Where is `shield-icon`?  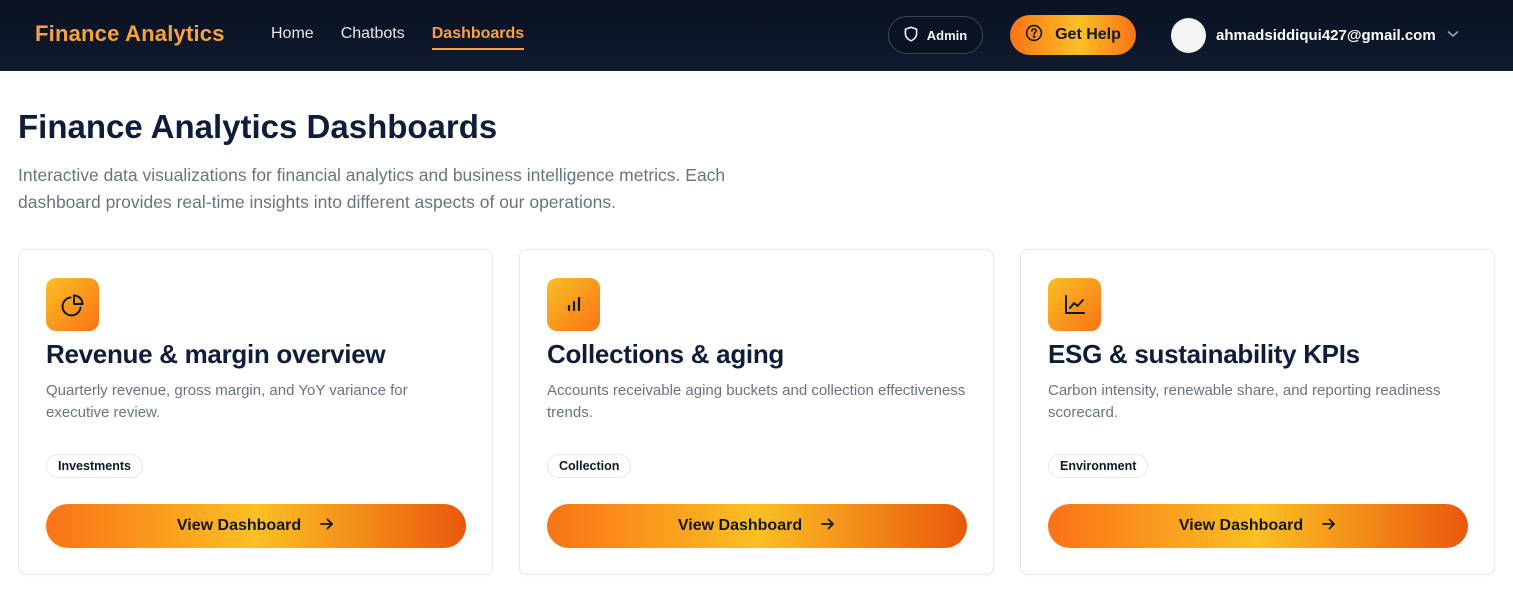 shield-icon is located at coordinates (911, 35).